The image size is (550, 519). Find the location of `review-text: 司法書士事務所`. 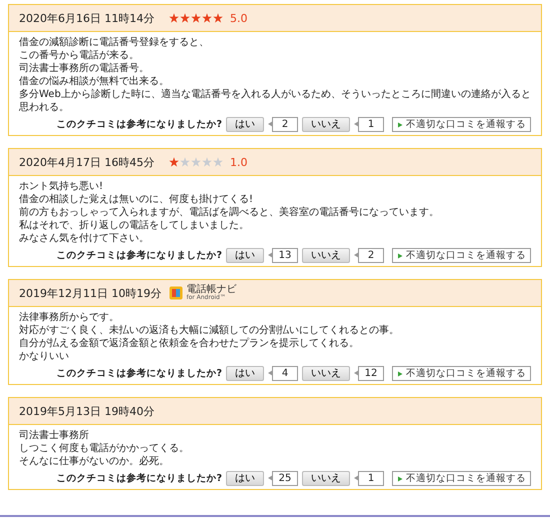

review-text: 司法書士事務所 is located at coordinates (54, 435).